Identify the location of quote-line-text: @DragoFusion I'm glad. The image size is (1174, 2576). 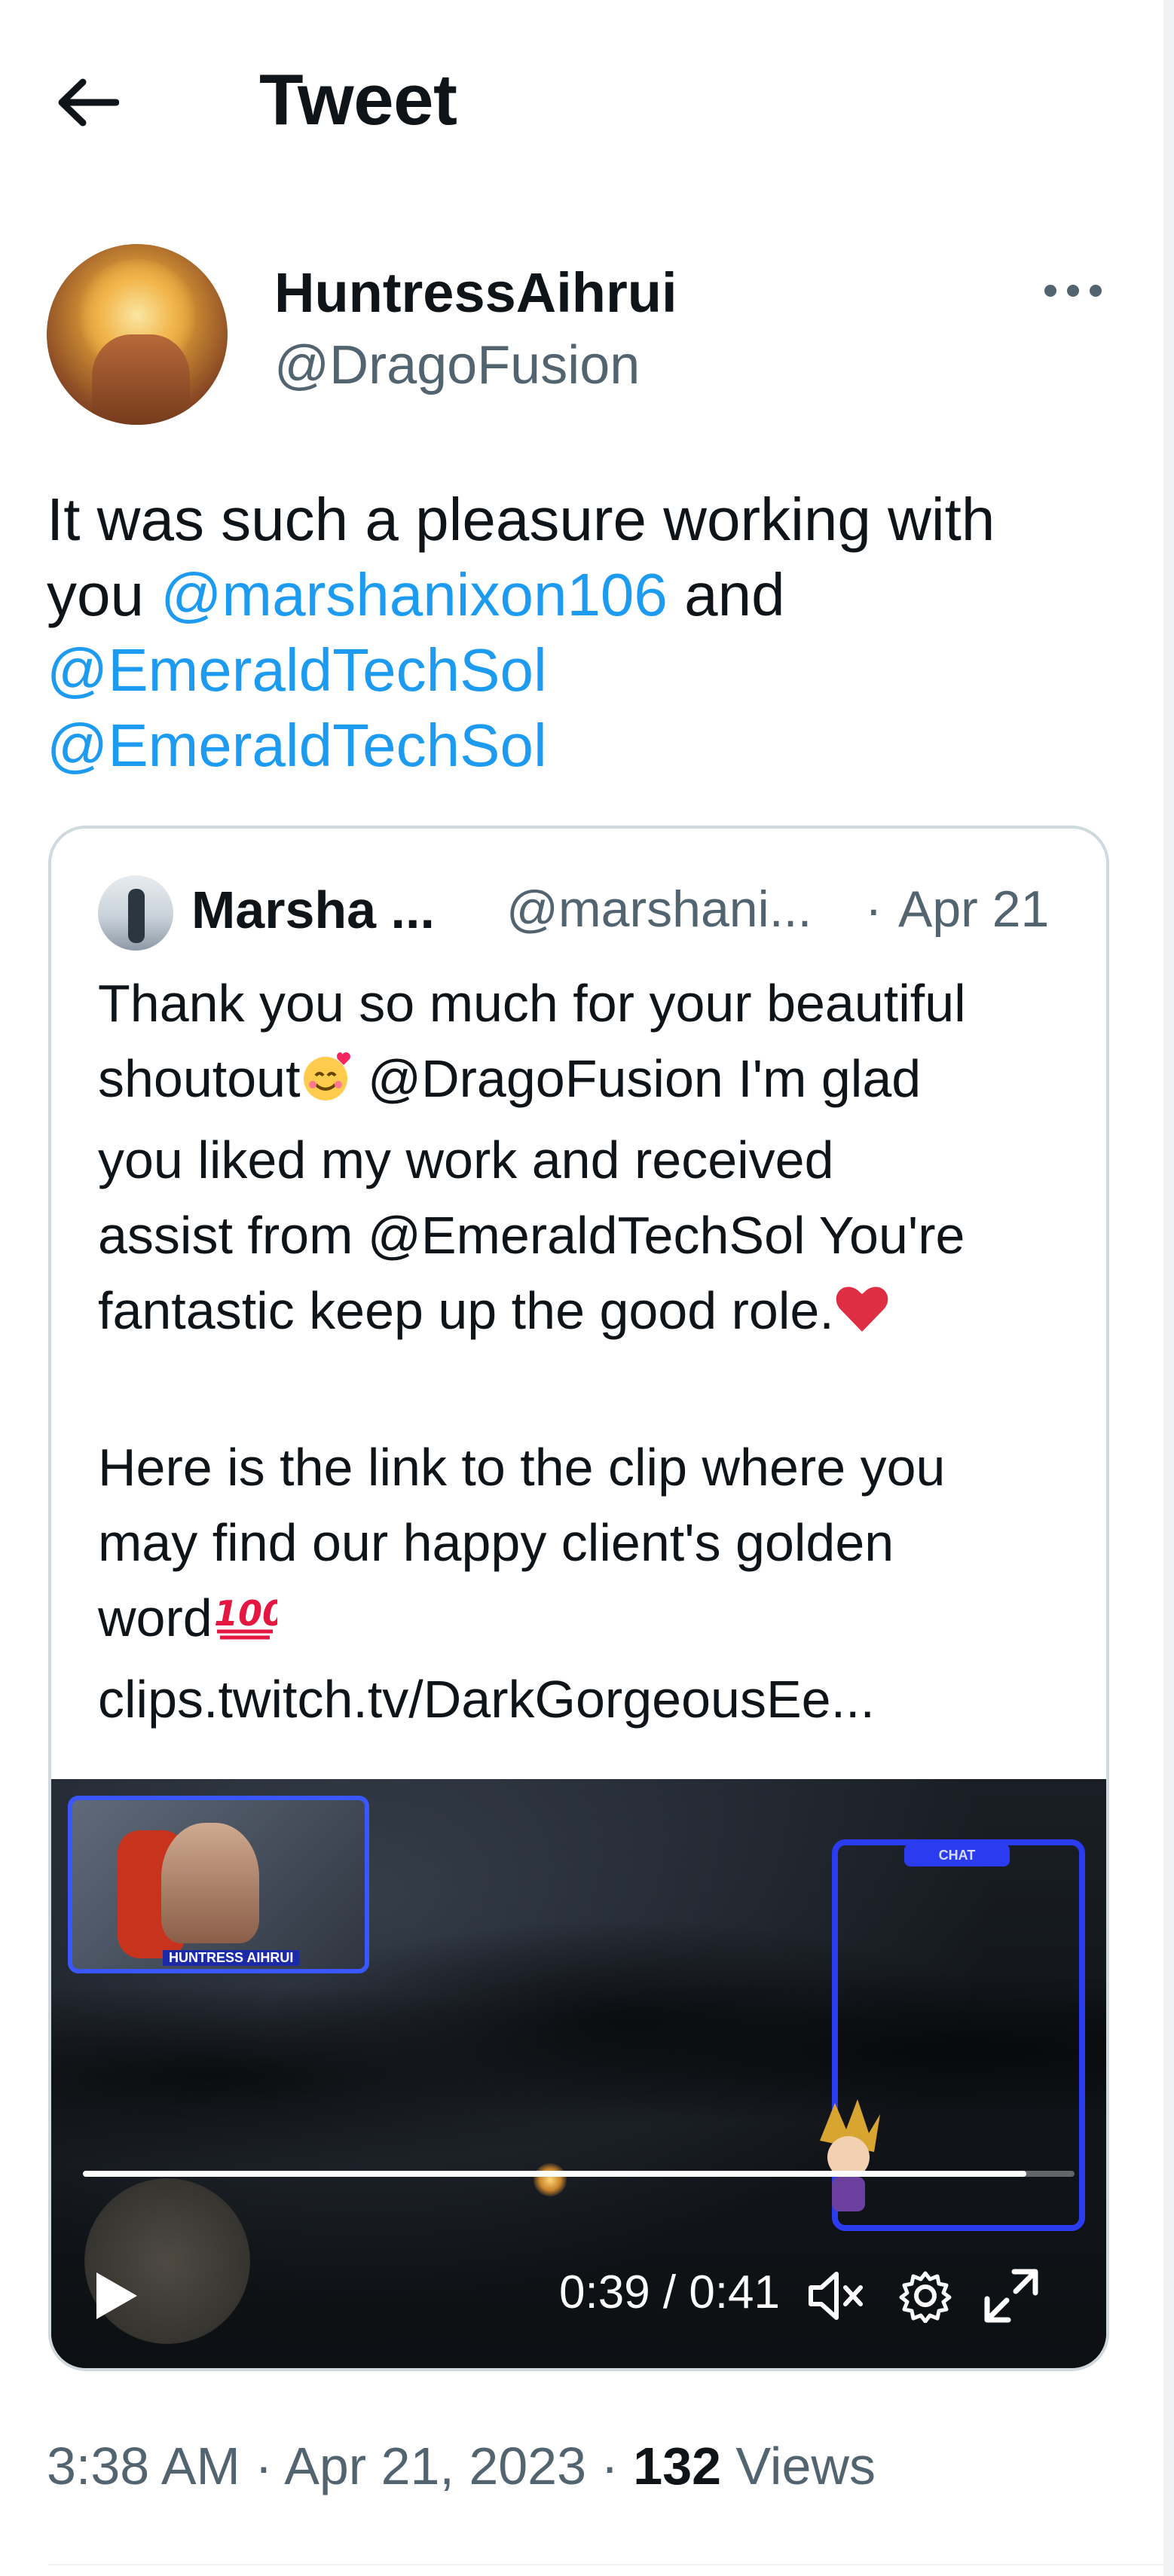
(637, 1078).